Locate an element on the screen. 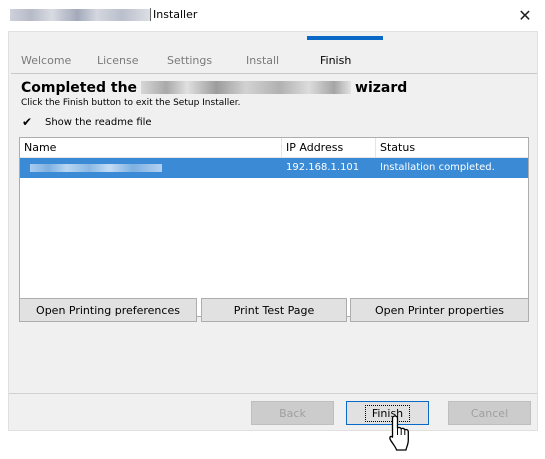 The image size is (545, 459). row-name-cell is located at coordinates (151, 168).